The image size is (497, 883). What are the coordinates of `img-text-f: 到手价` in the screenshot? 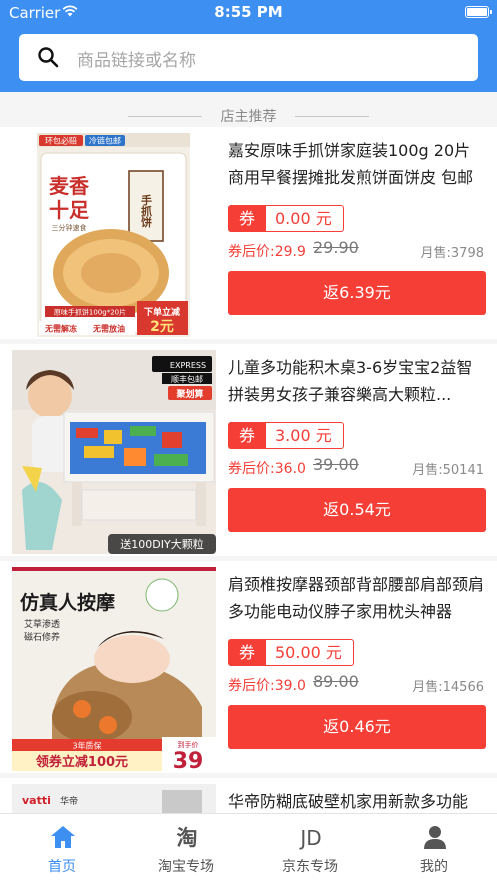 It's located at (188, 744).